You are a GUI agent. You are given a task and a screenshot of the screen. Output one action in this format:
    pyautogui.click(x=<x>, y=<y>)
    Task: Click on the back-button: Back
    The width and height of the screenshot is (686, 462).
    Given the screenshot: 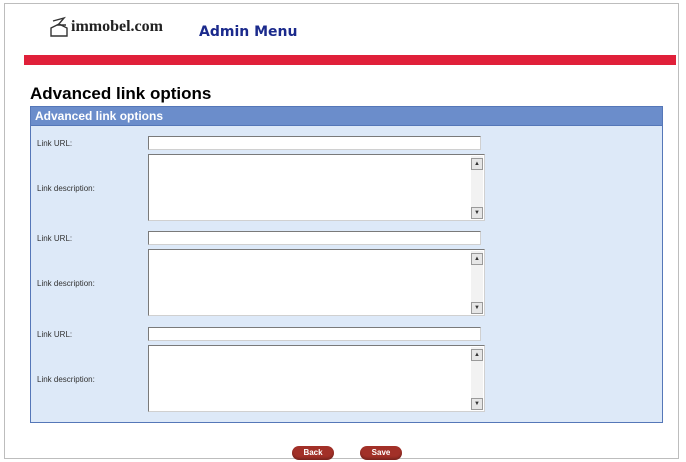 What is the action you would take?
    pyautogui.click(x=313, y=453)
    